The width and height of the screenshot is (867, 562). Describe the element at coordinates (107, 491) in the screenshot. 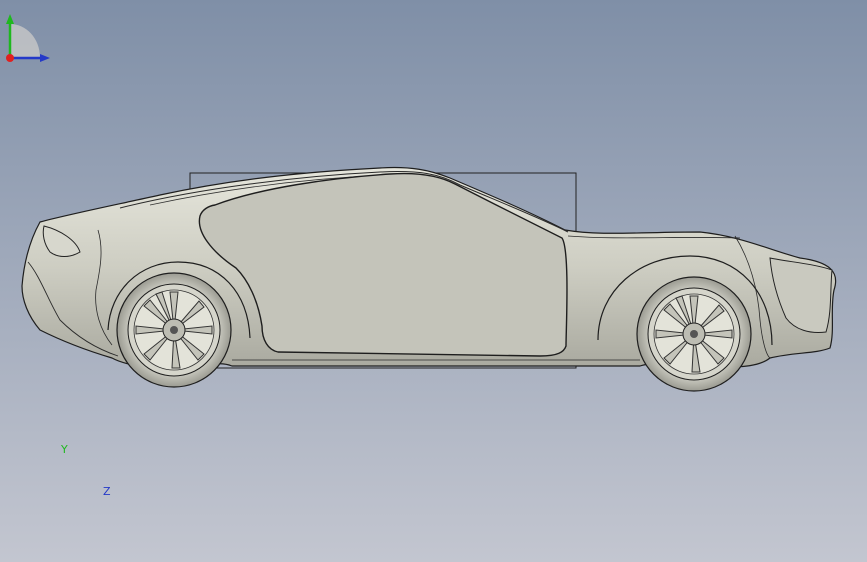

I see `z-axis-label: Z` at that location.